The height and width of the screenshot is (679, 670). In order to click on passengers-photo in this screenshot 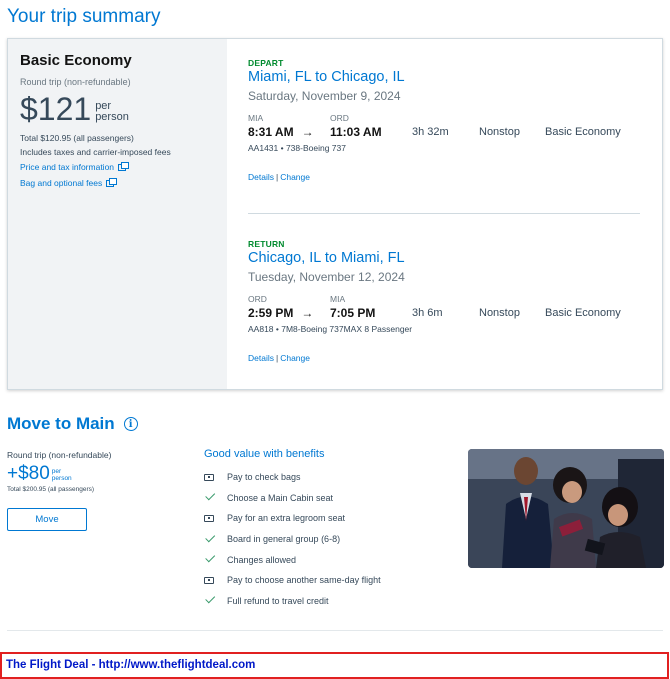, I will do `click(566, 508)`.